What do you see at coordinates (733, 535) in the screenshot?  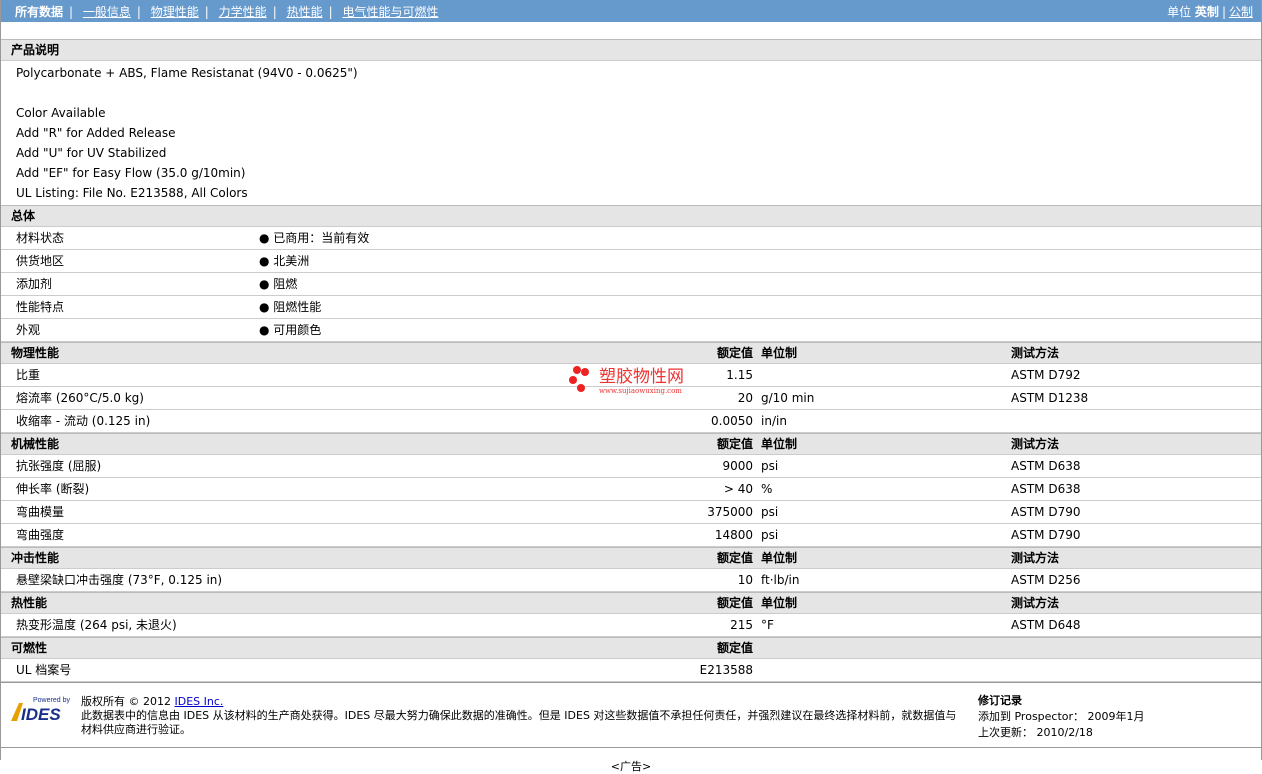 I see `nominal-value: 14800` at bounding box center [733, 535].